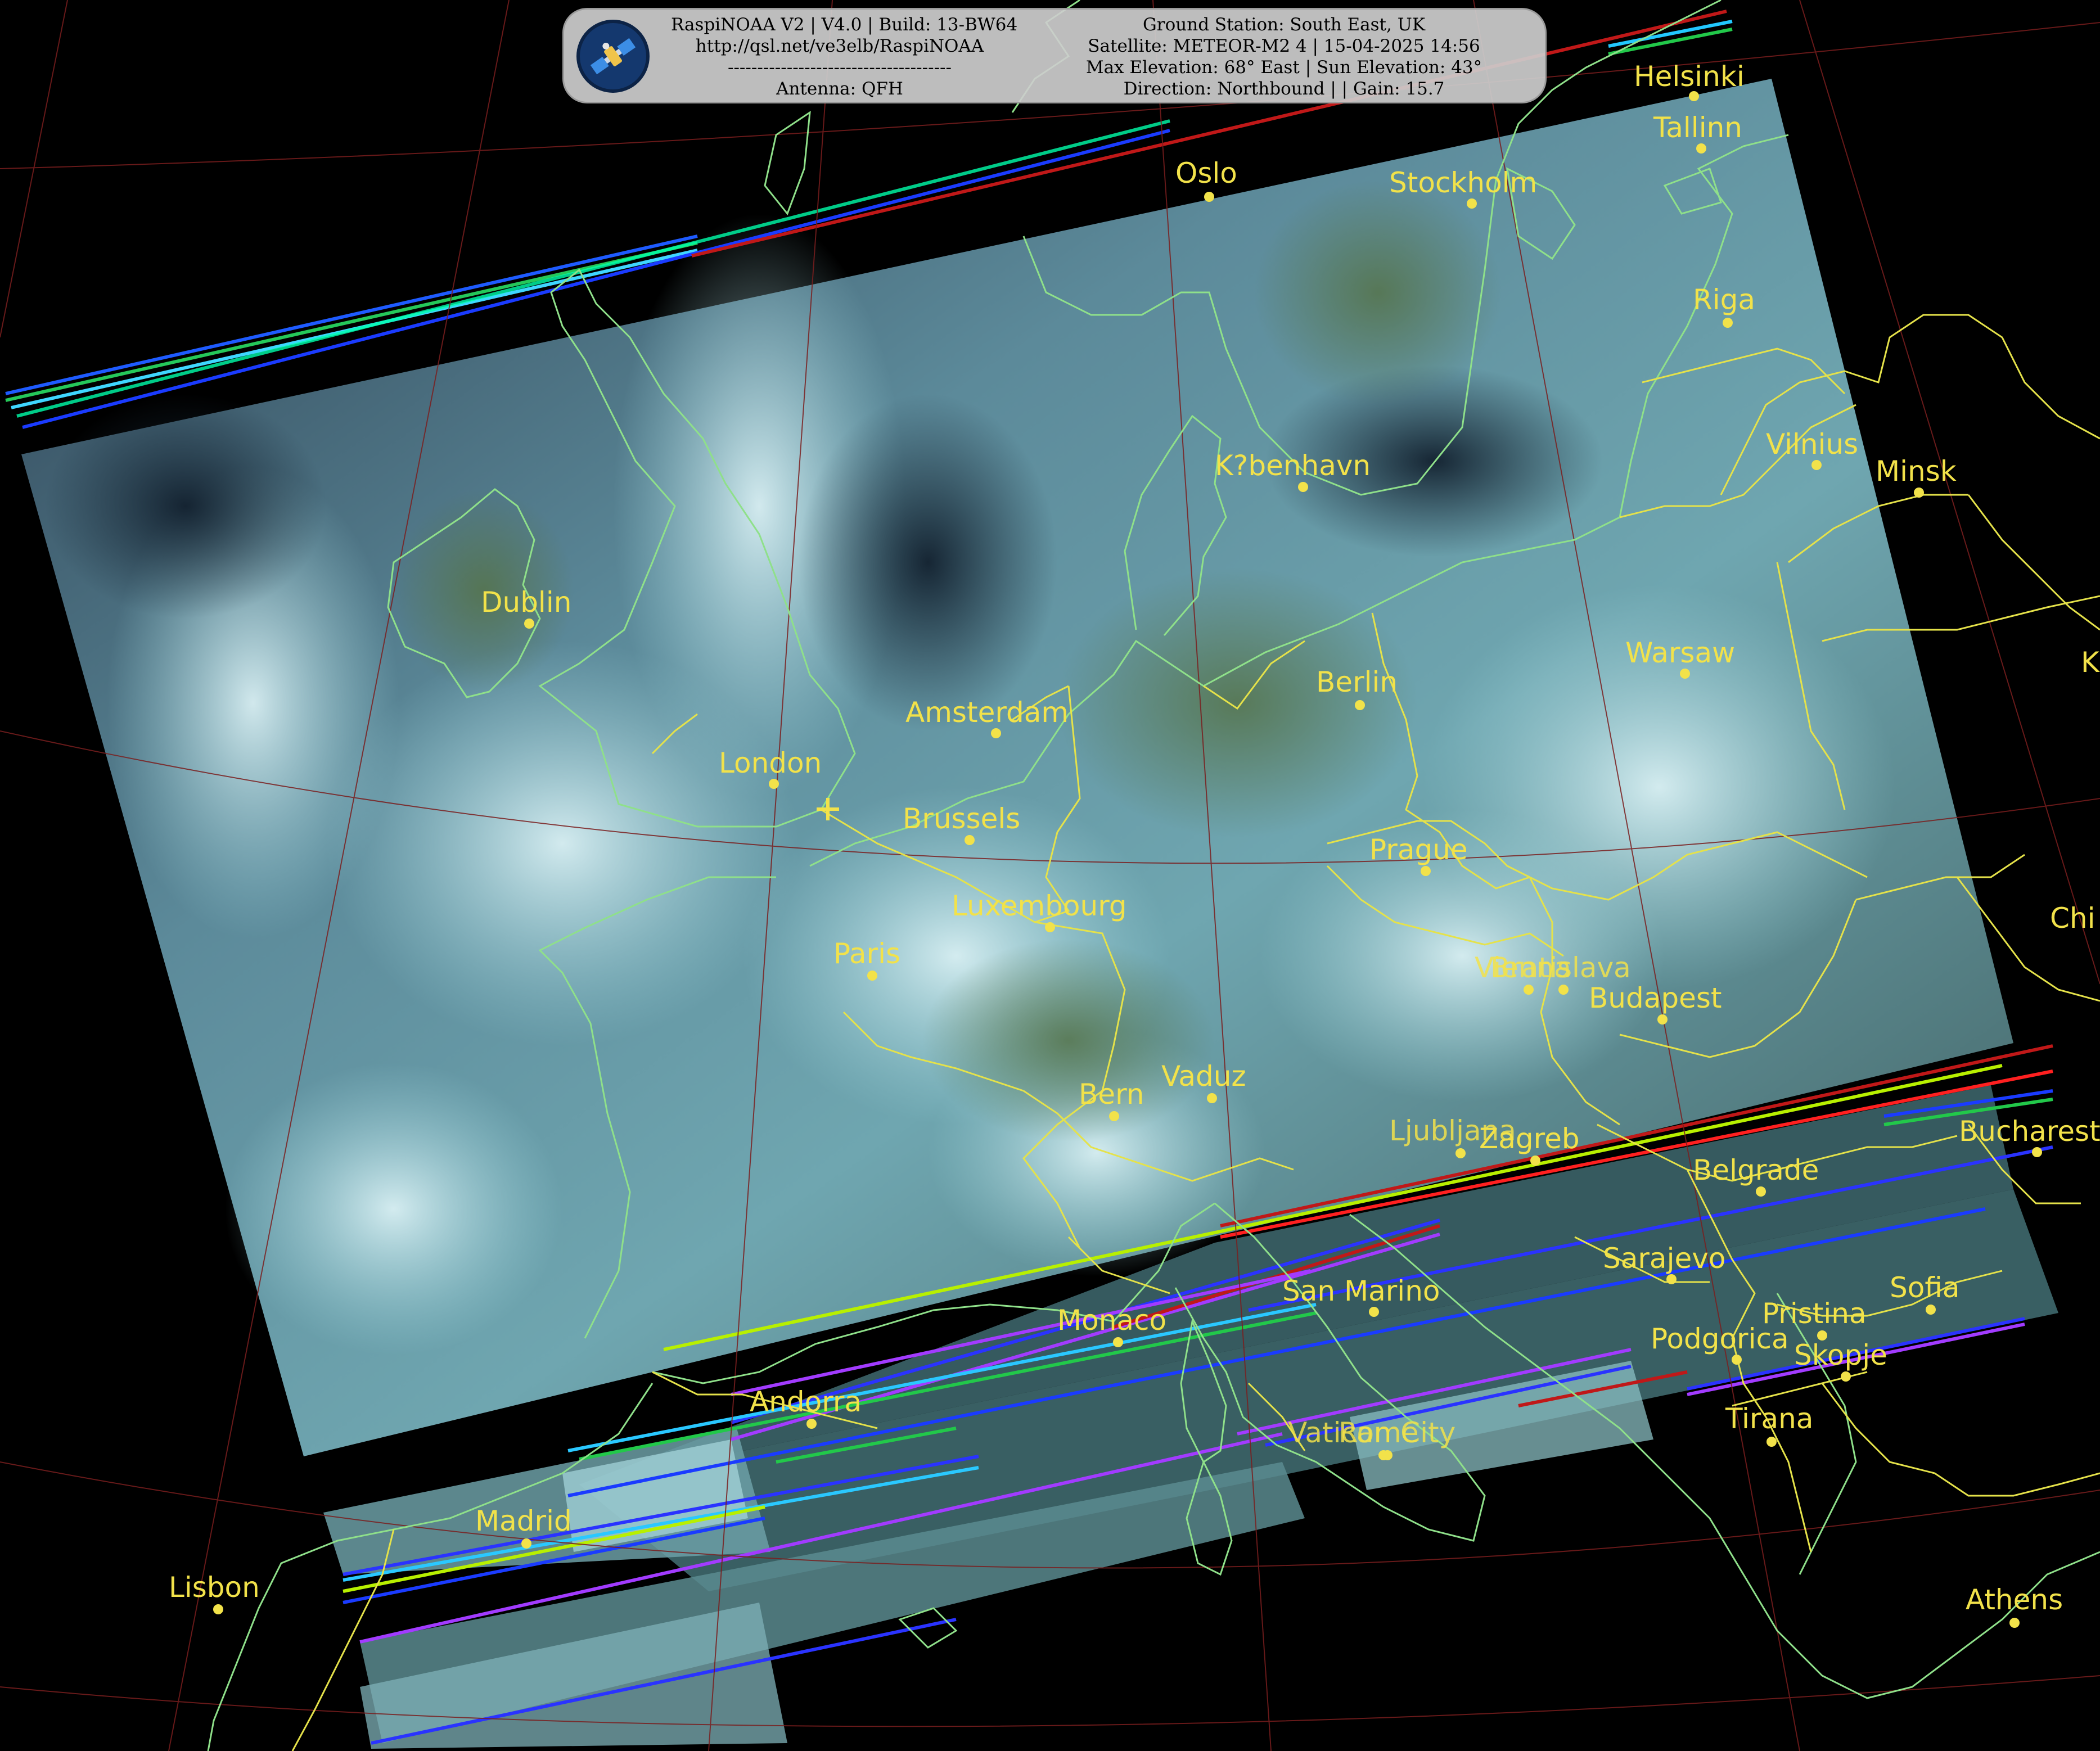 The image size is (2100, 1751). I want to click on svg-text: Chi, so click(2073, 918).